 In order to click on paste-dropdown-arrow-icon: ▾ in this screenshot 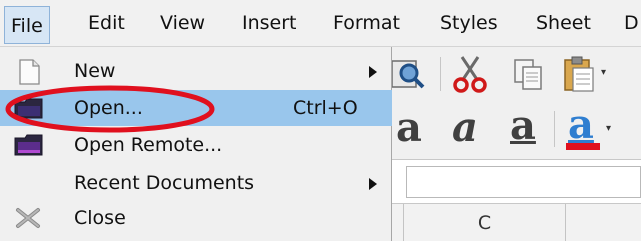, I will do `click(603, 72)`.